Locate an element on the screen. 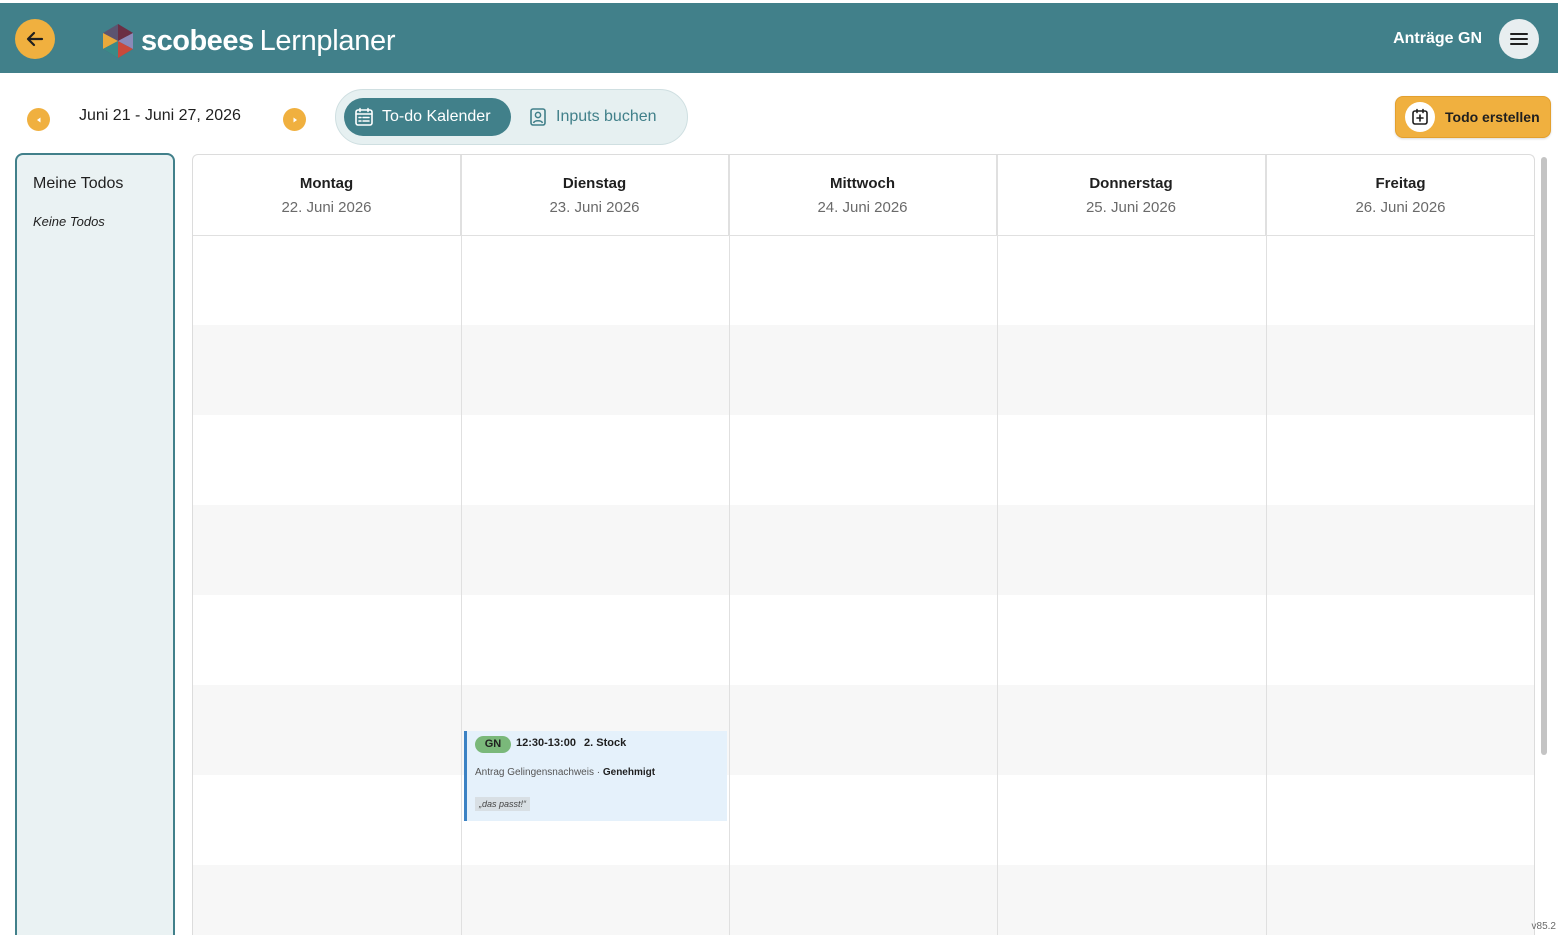 The width and height of the screenshot is (1558, 935). day-name: Mittwoch is located at coordinates (862, 183).